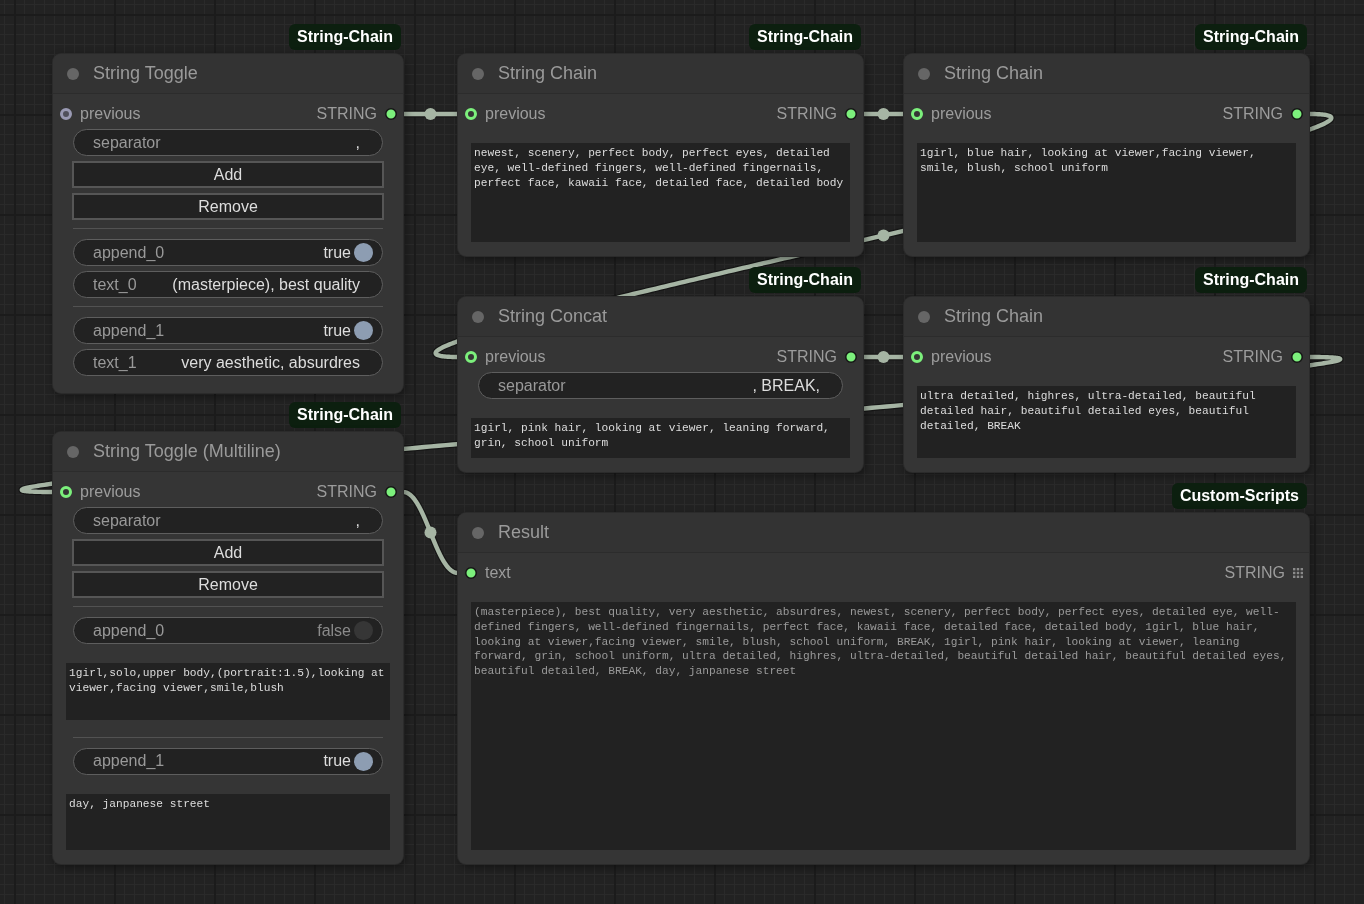  Describe the element at coordinates (187, 451) in the screenshot. I see `node-title: String Toggle (Multiline)` at that location.